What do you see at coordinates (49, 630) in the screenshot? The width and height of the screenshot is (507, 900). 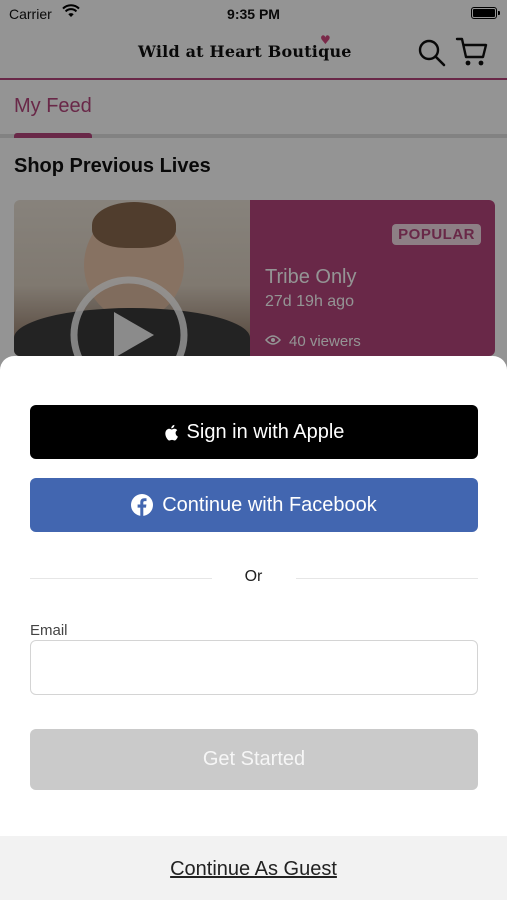 I see `email-label: Email` at bounding box center [49, 630].